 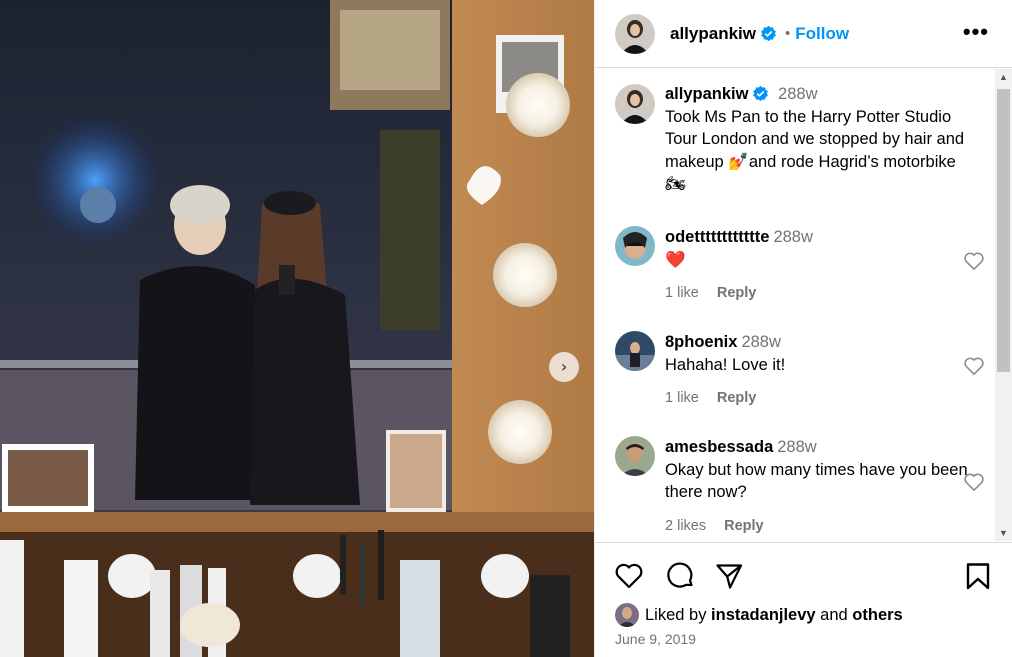 I want to click on post-date: June 9, 2019, so click(x=655, y=639).